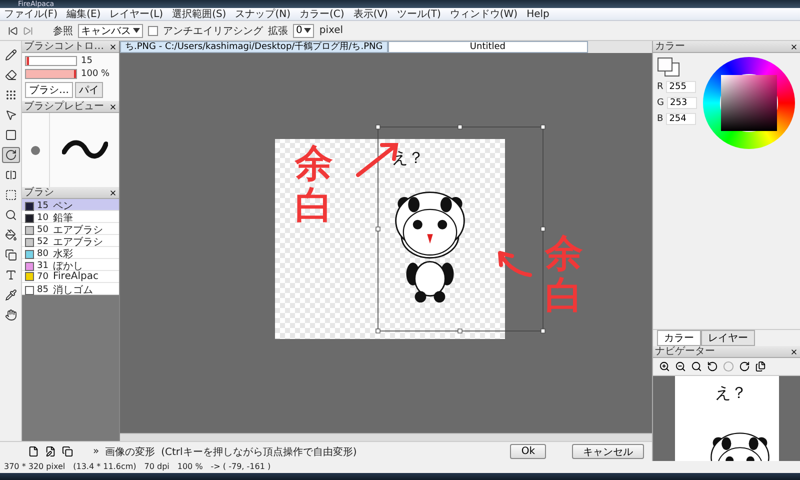 The width and height of the screenshot is (800, 480). Describe the element at coordinates (137, 14) in the screenshot. I see `menu-item: レイヤー(L)` at that location.